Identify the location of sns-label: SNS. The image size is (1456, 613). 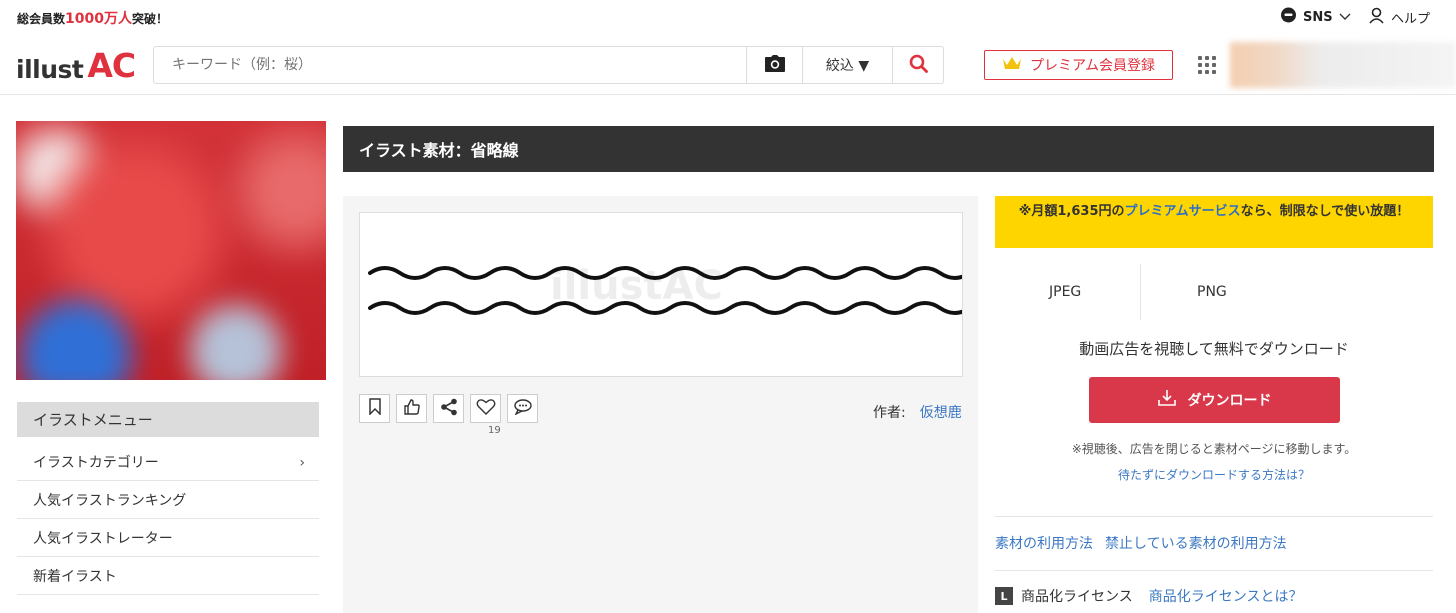
(1318, 17).